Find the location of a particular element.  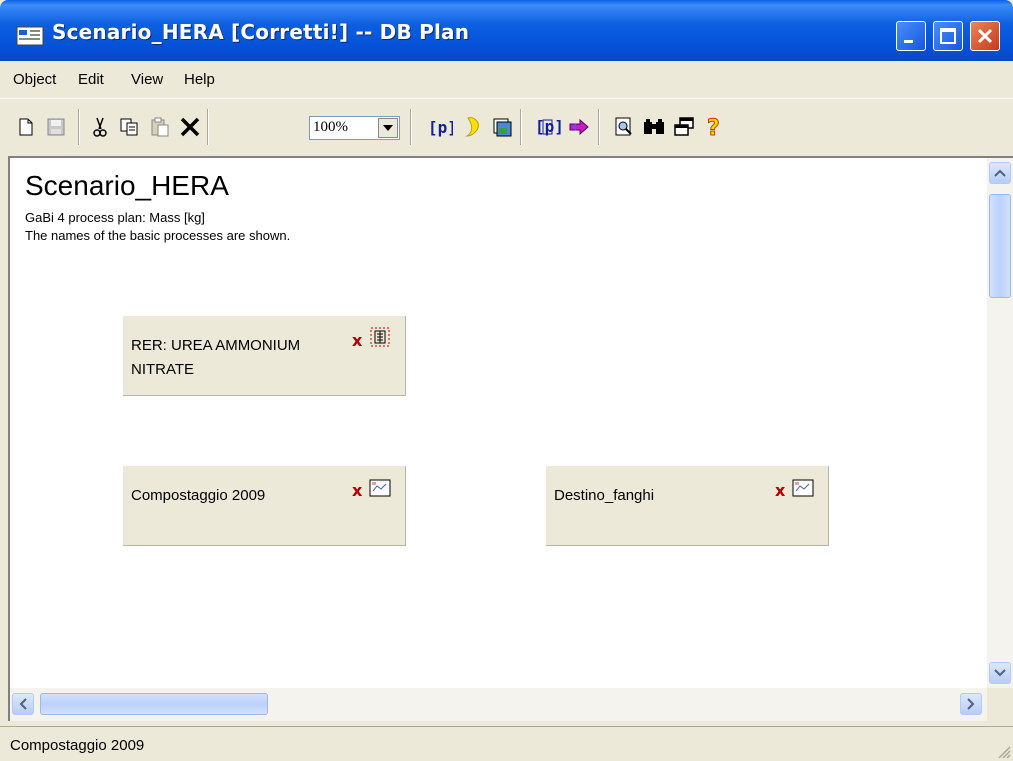

resize-grip-icon is located at coordinates (1003, 751).